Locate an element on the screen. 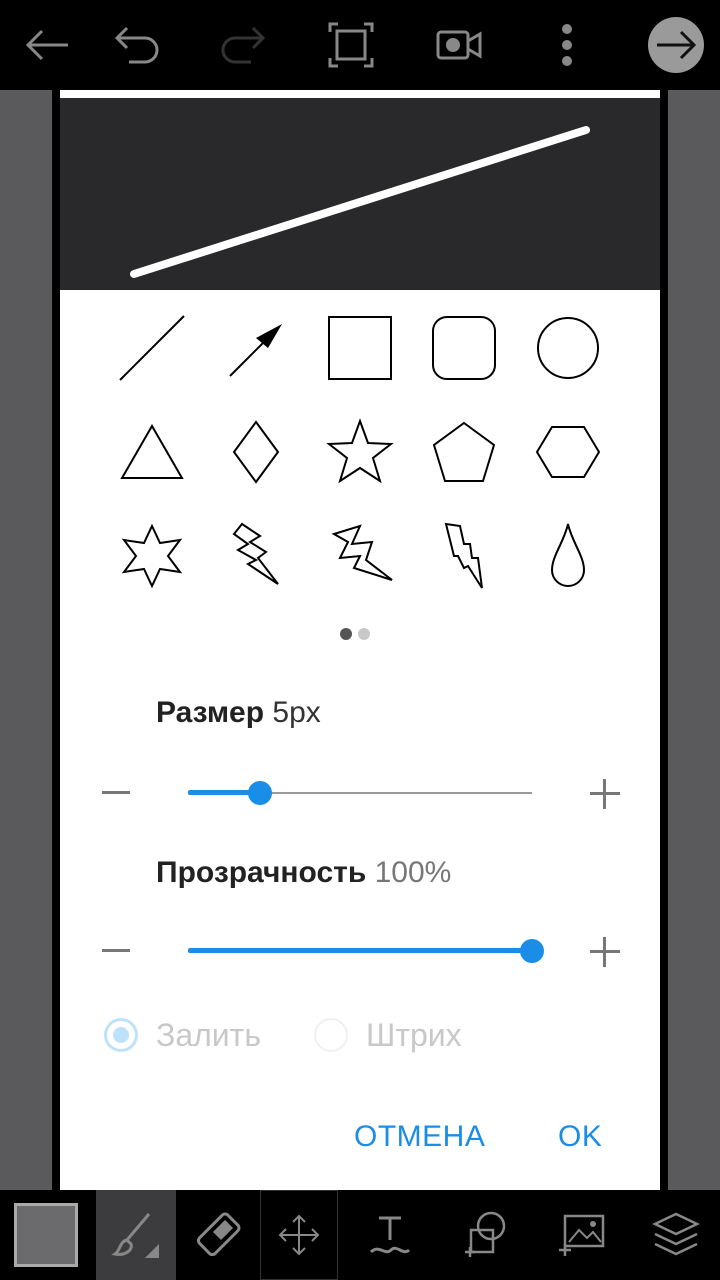  size-label: Размер 5px is located at coordinates (238, 713).